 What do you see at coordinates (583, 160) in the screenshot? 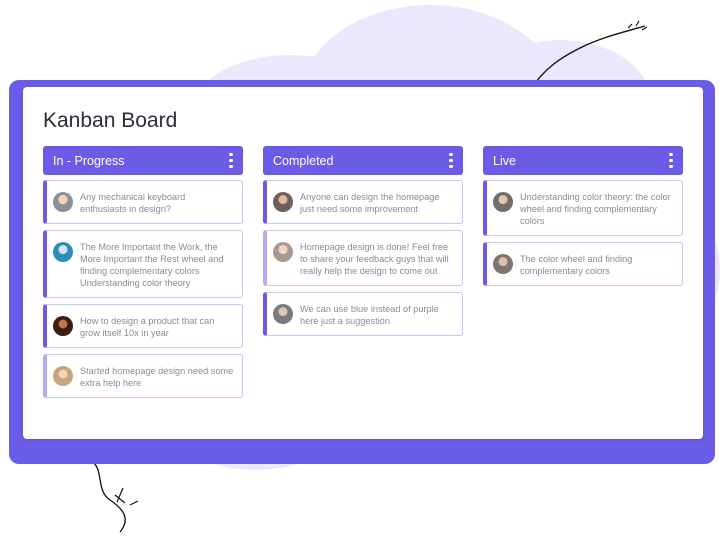
I see `column-header-live: Live` at bounding box center [583, 160].